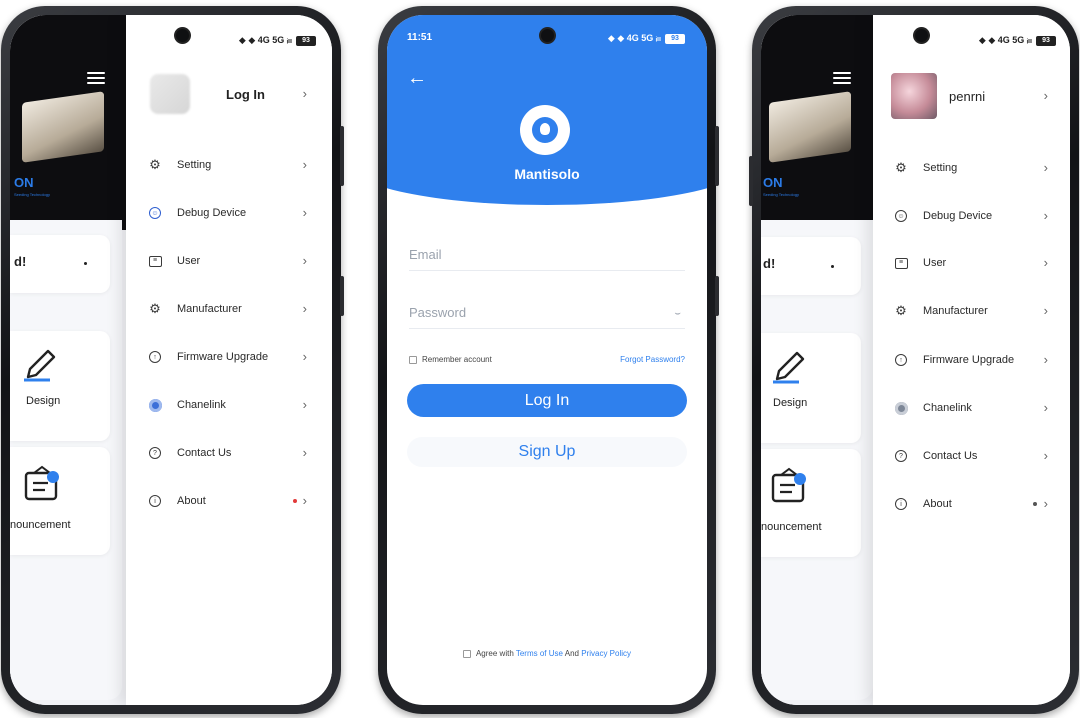  What do you see at coordinates (606, 653) in the screenshot?
I see `privacy-link: Privacy Policy` at bounding box center [606, 653].